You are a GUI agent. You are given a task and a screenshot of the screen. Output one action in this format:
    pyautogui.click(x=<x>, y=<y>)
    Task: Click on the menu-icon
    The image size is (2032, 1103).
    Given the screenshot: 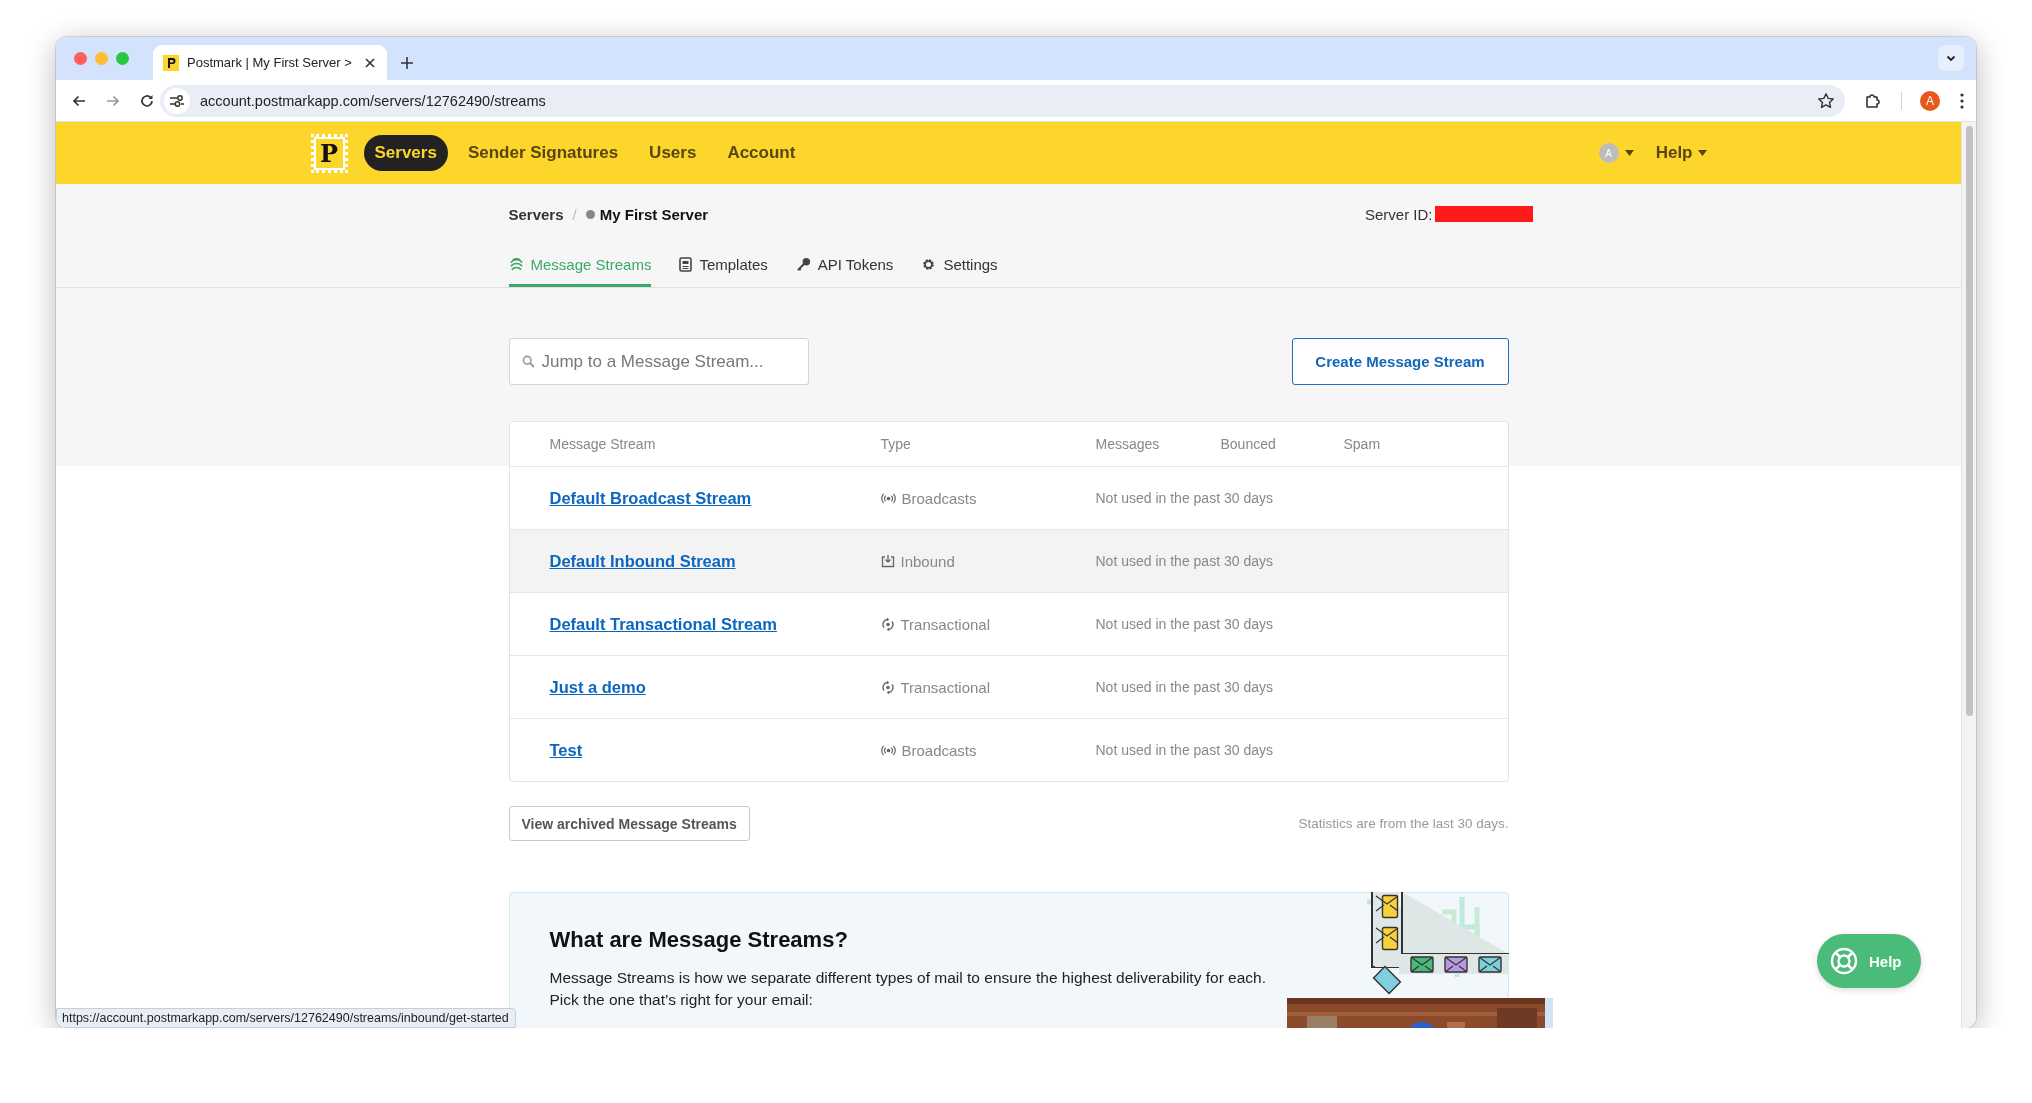 What is the action you would take?
    pyautogui.click(x=1962, y=100)
    